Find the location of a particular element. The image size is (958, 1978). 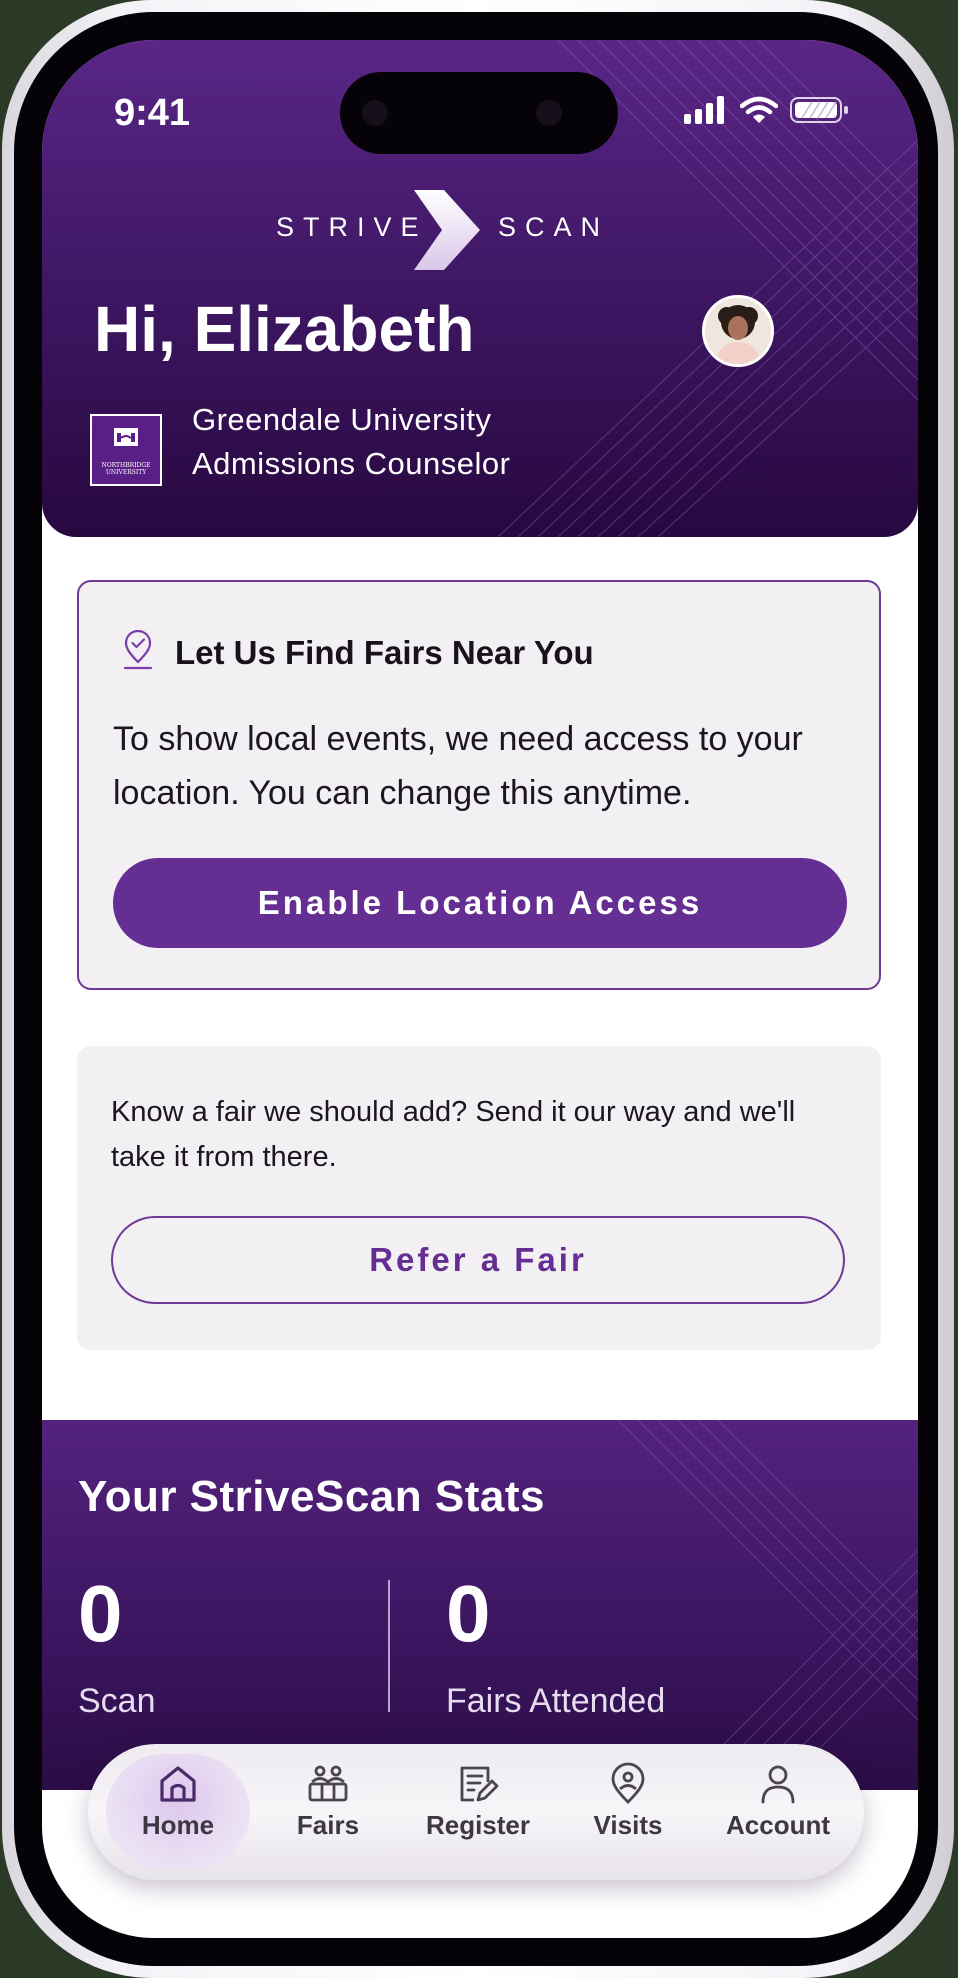

brand-text-scan: SCAN is located at coordinates (554, 227).